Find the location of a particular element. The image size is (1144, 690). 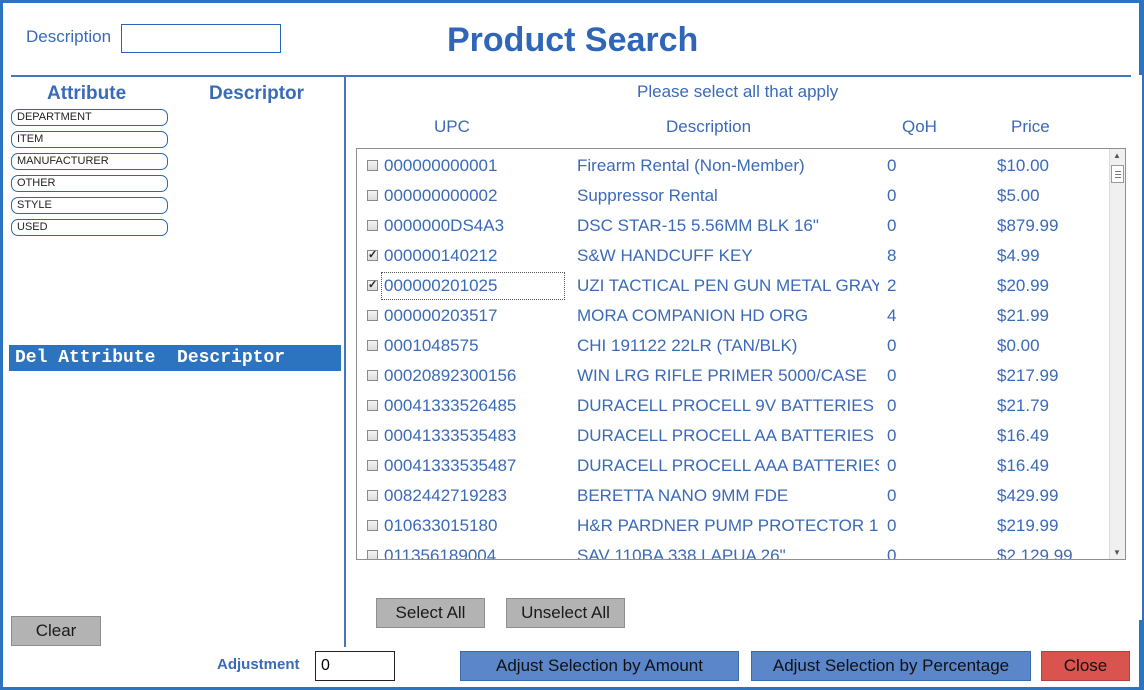

upc-cell: 010633015180 is located at coordinates (441, 525).